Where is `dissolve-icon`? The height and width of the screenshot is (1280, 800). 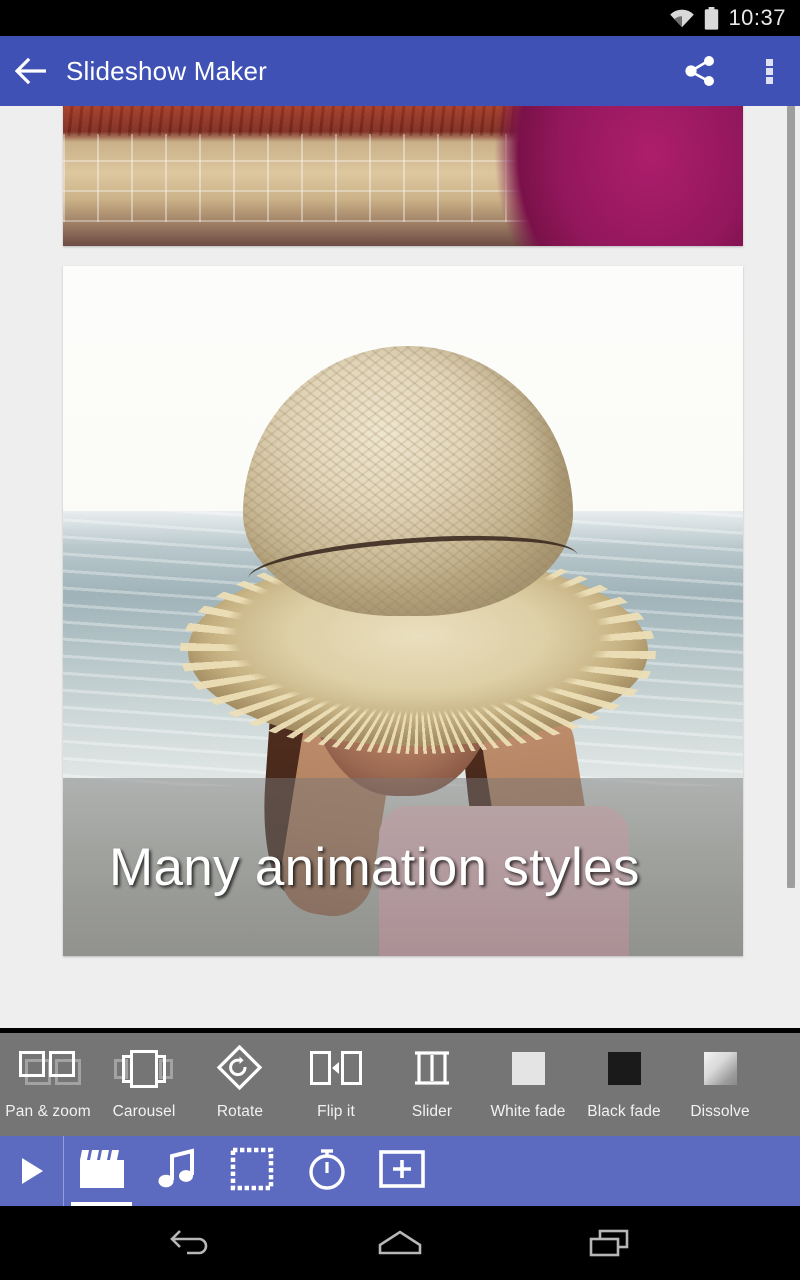
dissolve-icon is located at coordinates (720, 1071).